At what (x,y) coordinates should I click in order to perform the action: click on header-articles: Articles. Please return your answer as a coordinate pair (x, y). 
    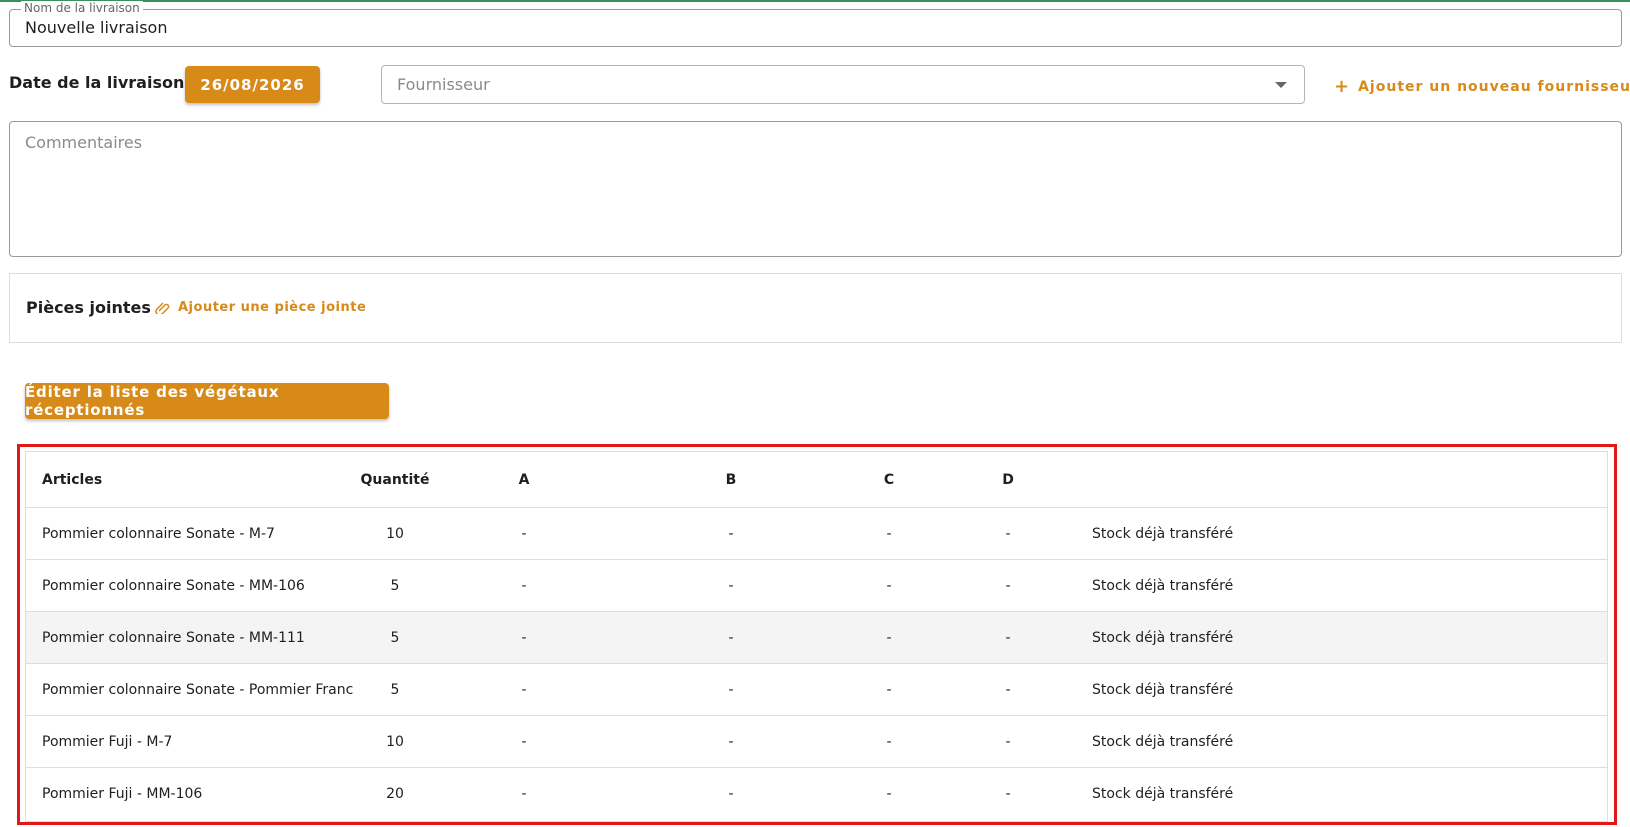
    Looking at the image, I should click on (190, 480).